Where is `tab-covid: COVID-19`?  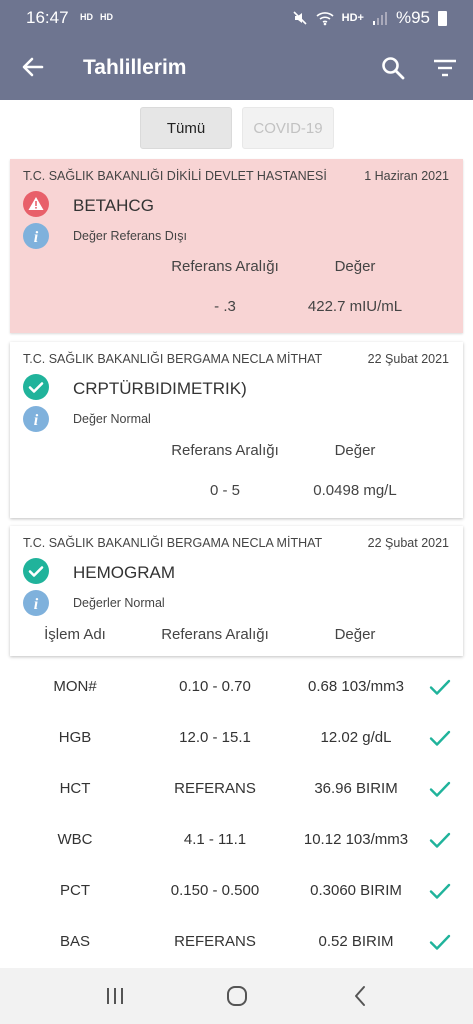 tab-covid: COVID-19 is located at coordinates (288, 128).